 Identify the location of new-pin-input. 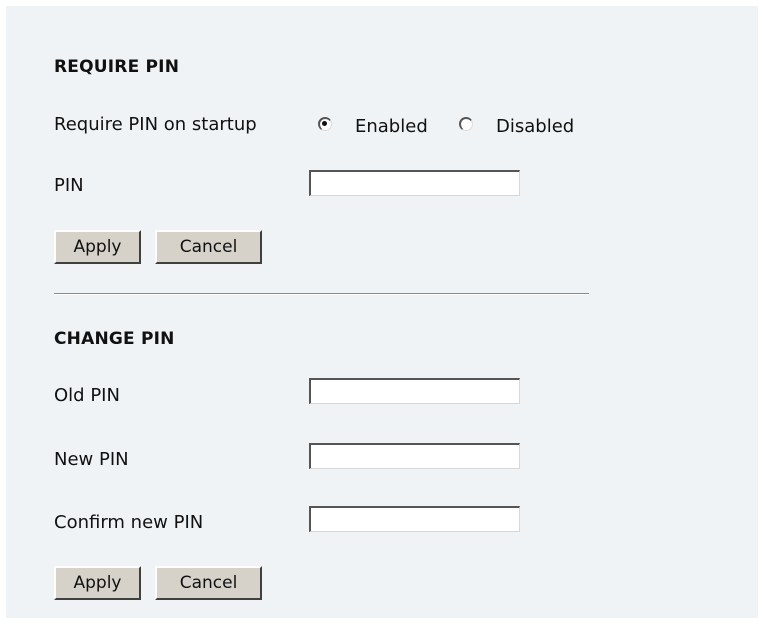
(414, 456).